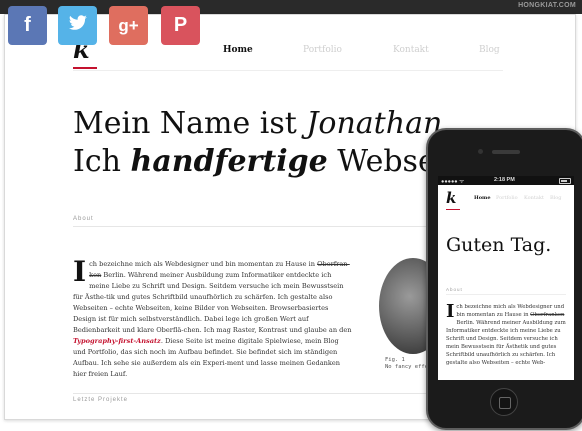 The height and width of the screenshot is (431, 582). I want to click on caption-line-2: No fancy effe, so click(407, 367).